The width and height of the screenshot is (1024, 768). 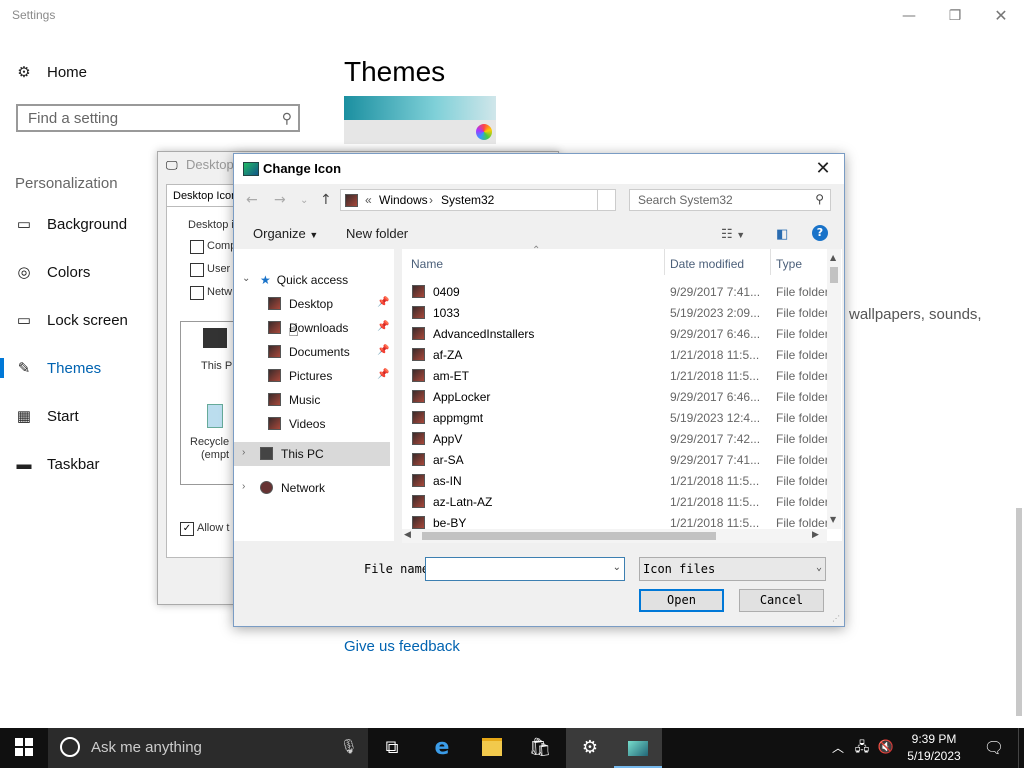 I want to click on help-icon: ?, so click(x=820, y=233).